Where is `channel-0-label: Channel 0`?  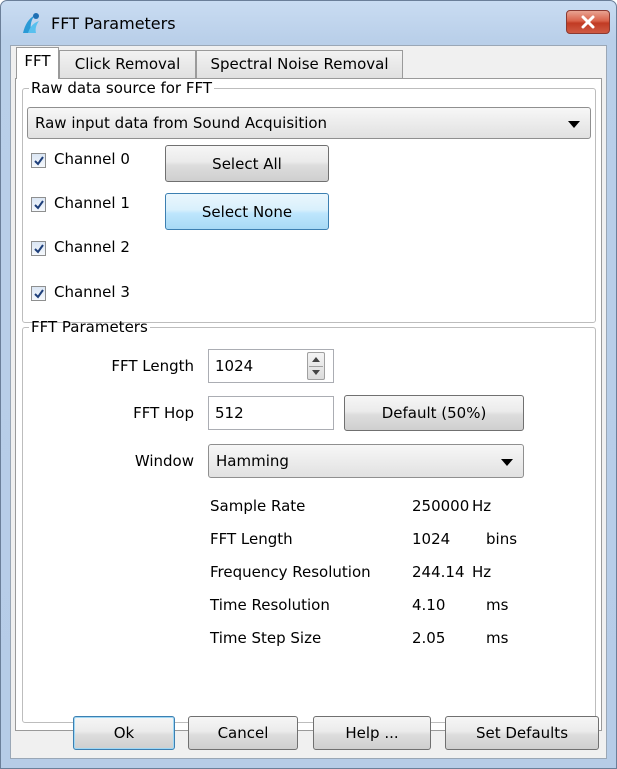 channel-0-label: Channel 0 is located at coordinates (92, 159).